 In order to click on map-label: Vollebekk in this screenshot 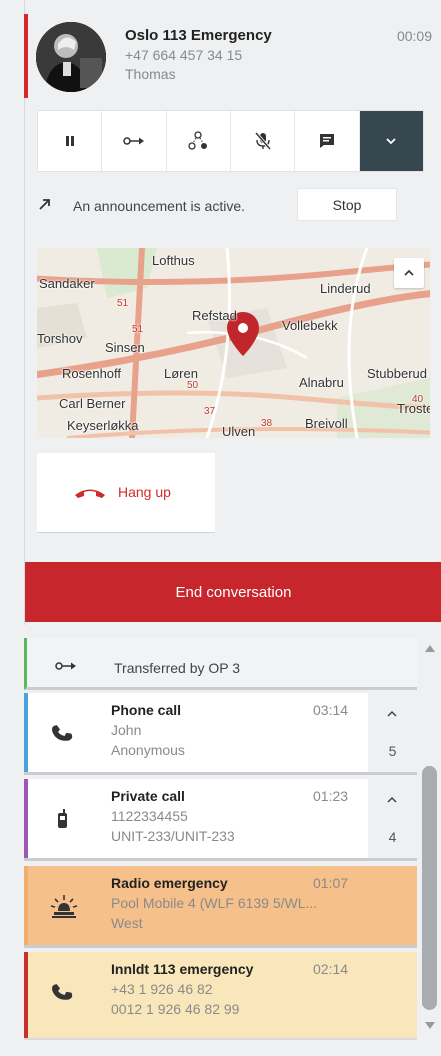, I will do `click(310, 325)`.